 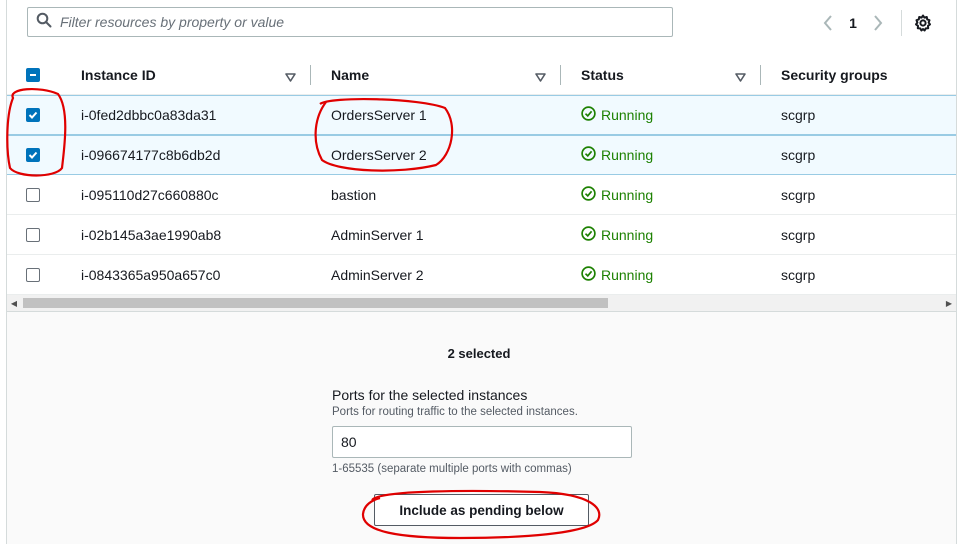 I want to click on ports-label: Ports for the selected instances, so click(x=430, y=395).